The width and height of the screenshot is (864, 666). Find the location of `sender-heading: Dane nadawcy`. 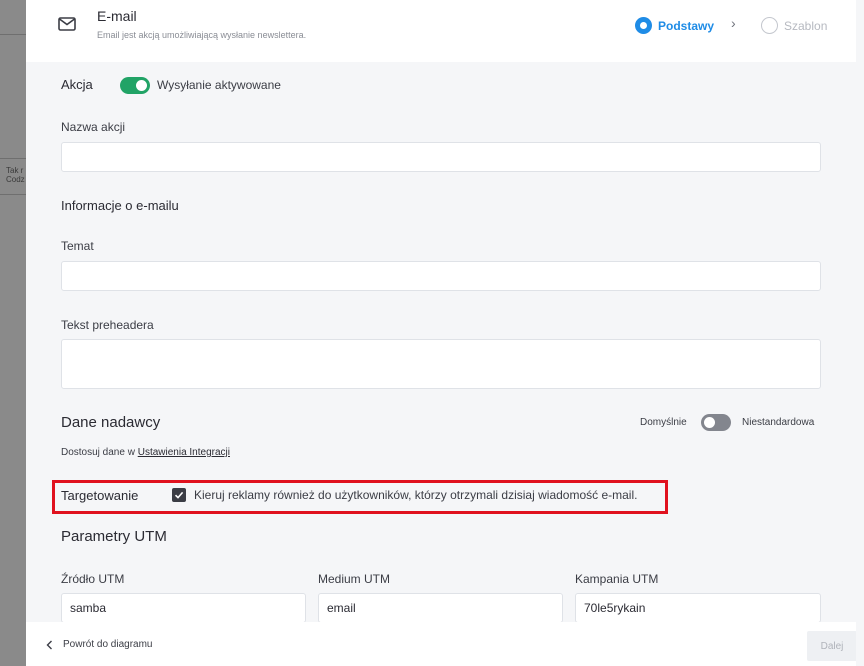

sender-heading: Dane nadawcy is located at coordinates (111, 422).